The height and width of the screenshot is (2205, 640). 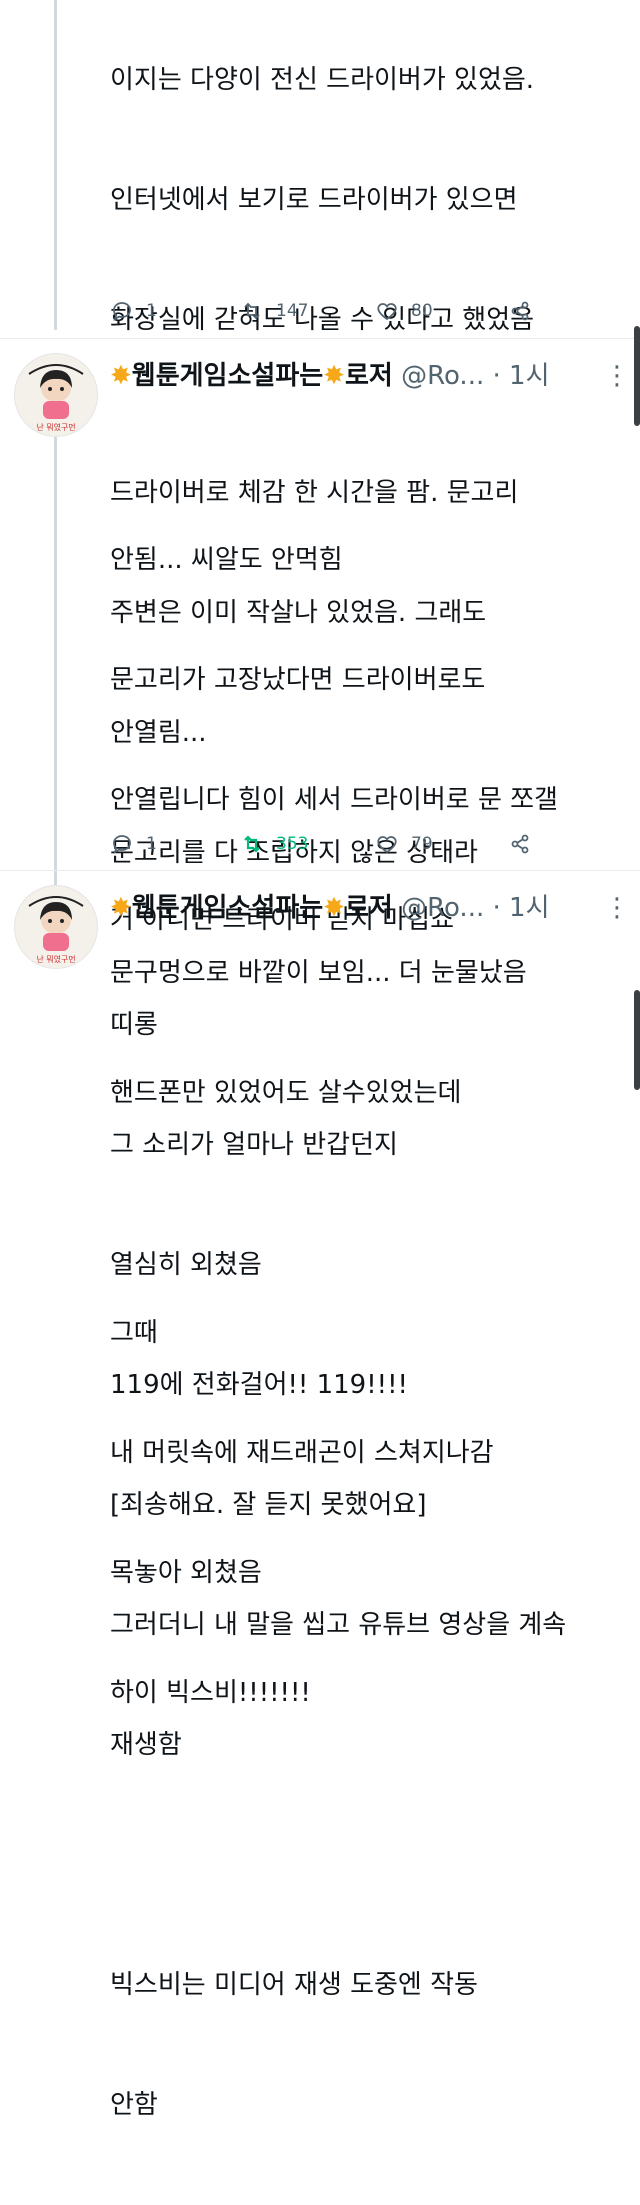 What do you see at coordinates (422, 844) in the screenshot?
I see `like-count: 79` at bounding box center [422, 844].